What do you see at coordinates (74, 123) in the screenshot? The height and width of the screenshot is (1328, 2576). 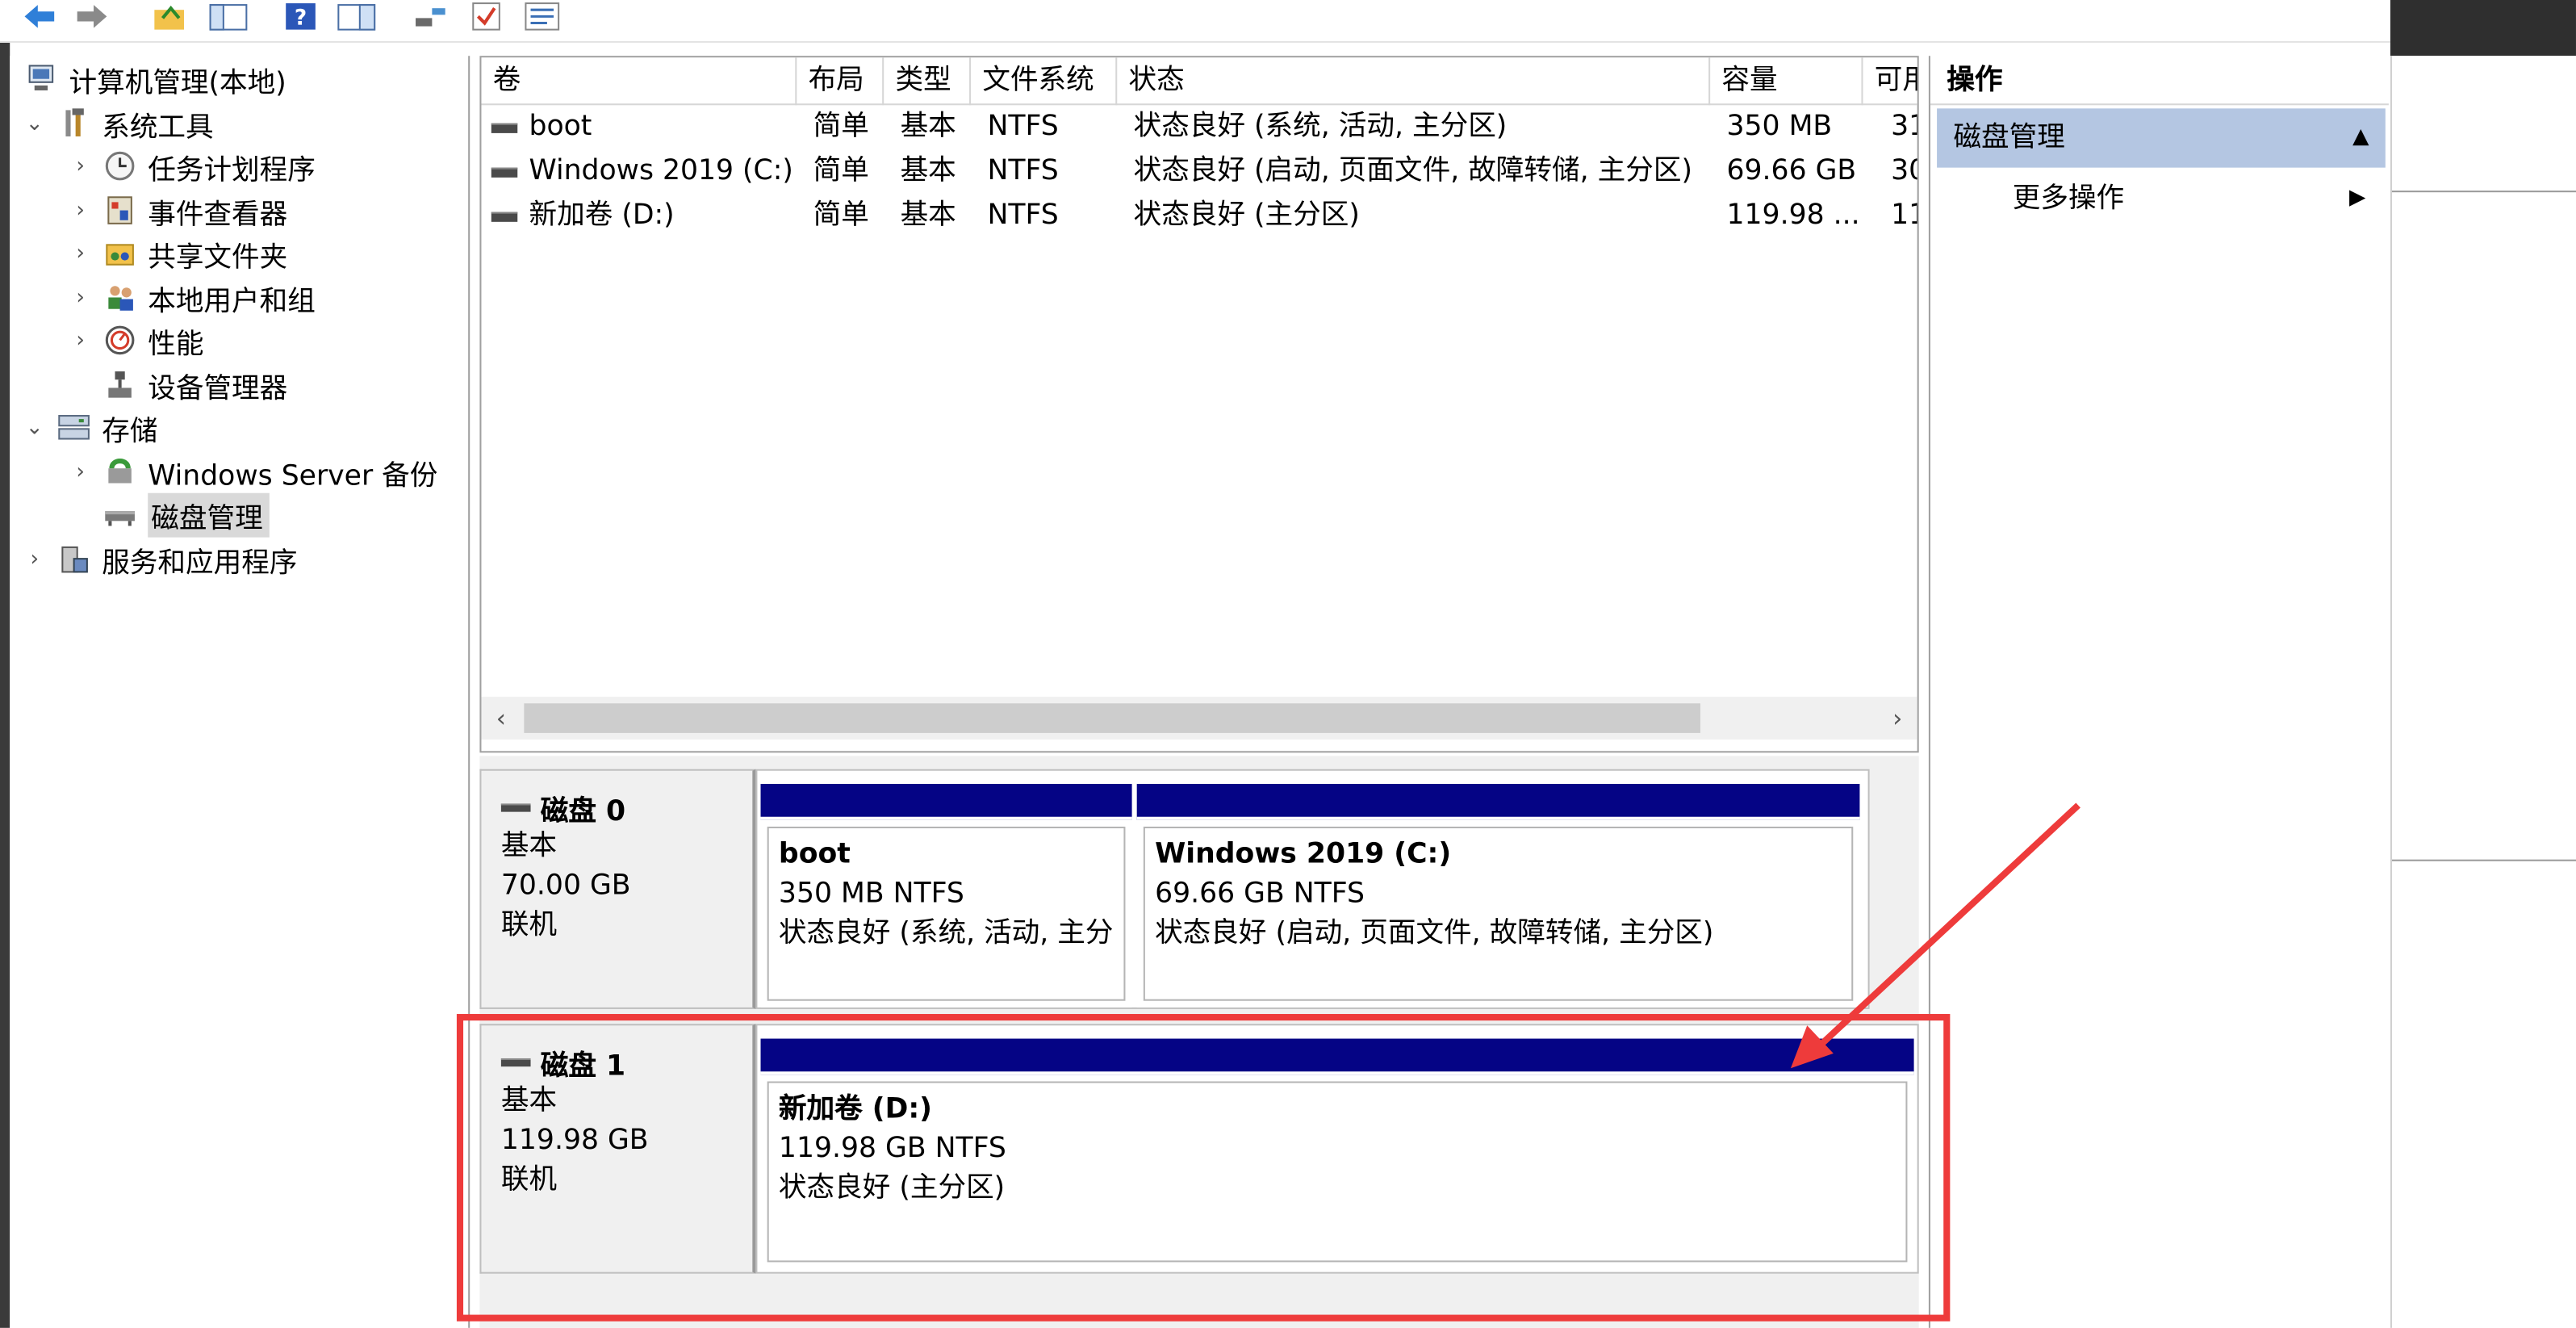 I see `tools-icon` at bounding box center [74, 123].